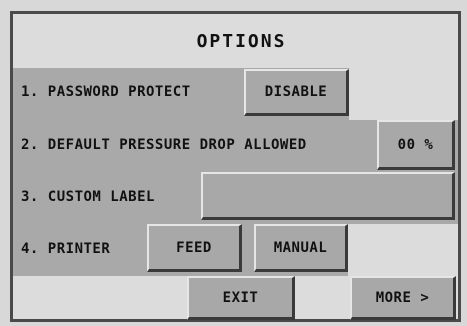 The image size is (467, 326). I want to click on manual-button: MANUAL, so click(301, 248).